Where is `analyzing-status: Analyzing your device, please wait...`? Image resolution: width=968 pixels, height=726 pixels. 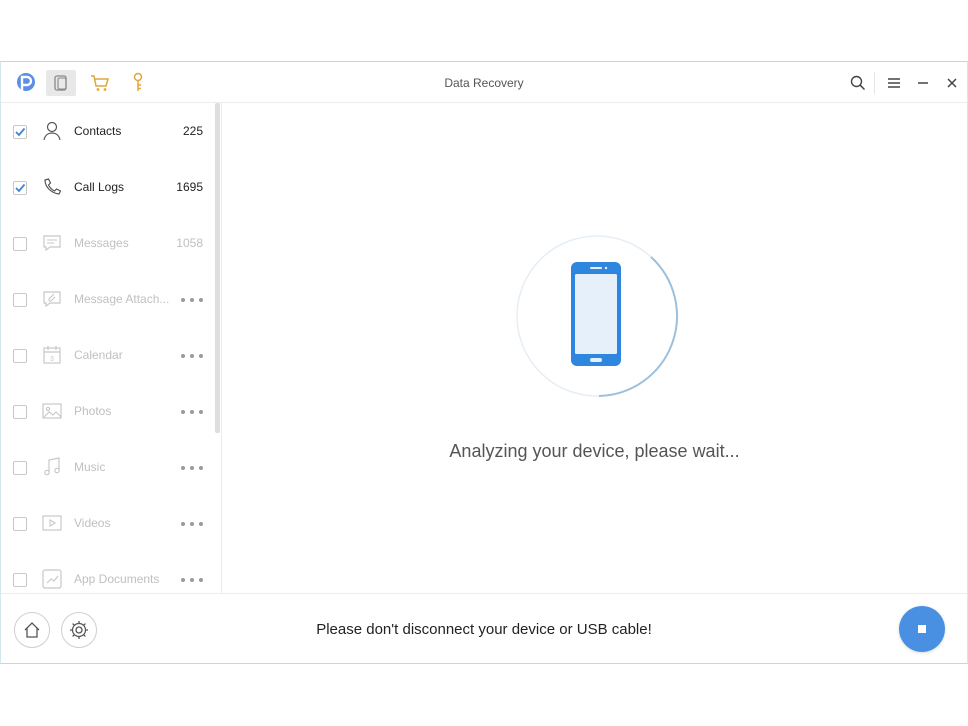 analyzing-status: Analyzing your device, please wait... is located at coordinates (594, 451).